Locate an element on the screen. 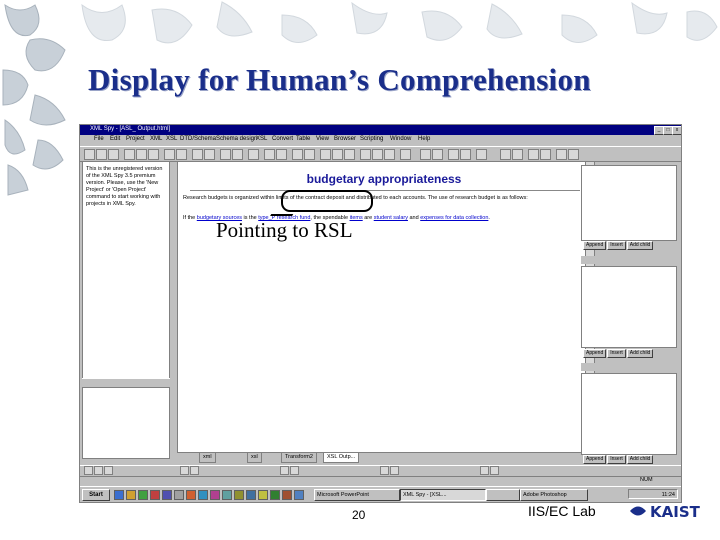  grid-icon is located at coordinates (281, 154).